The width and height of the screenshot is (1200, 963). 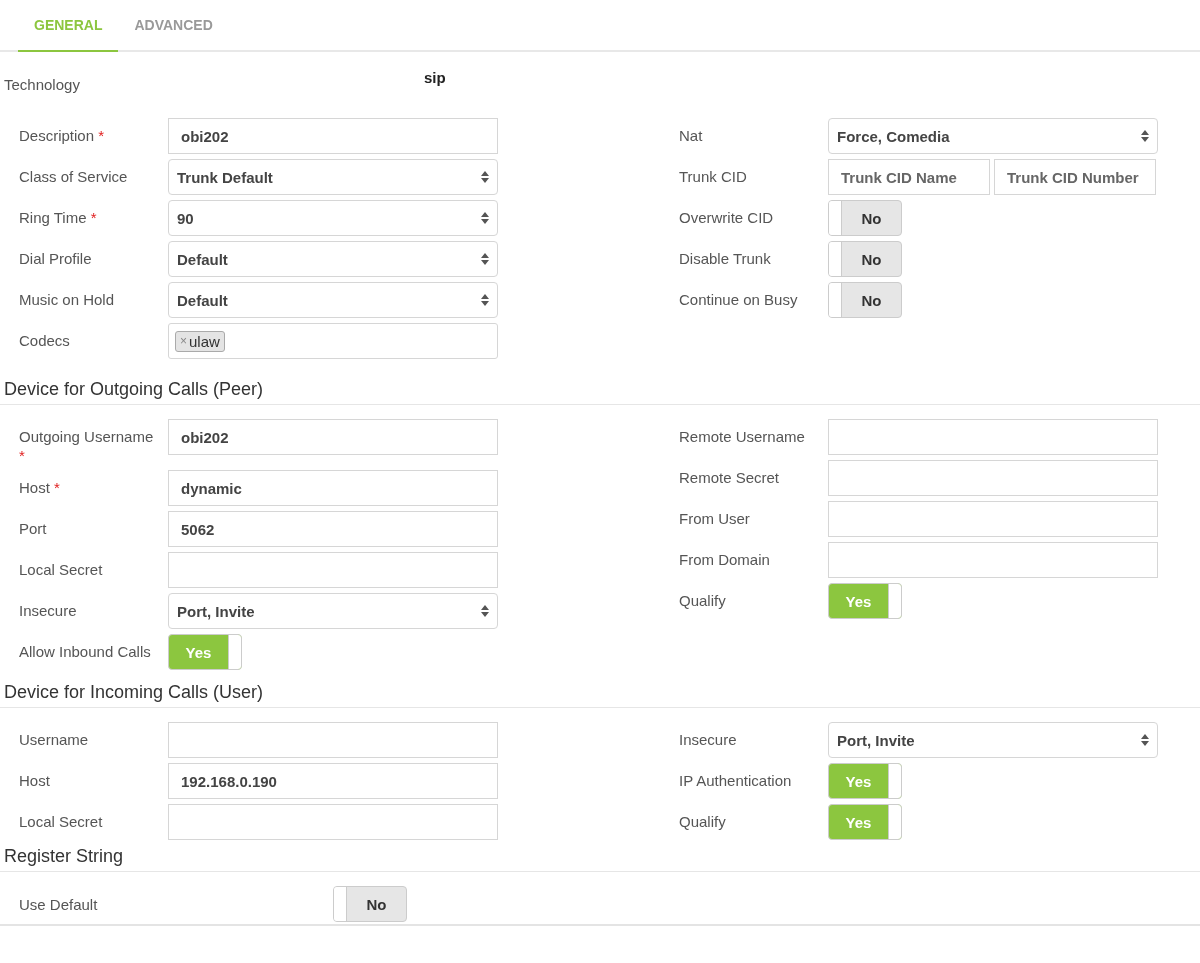 I want to click on field-label: Host *, so click(x=40, y=487).